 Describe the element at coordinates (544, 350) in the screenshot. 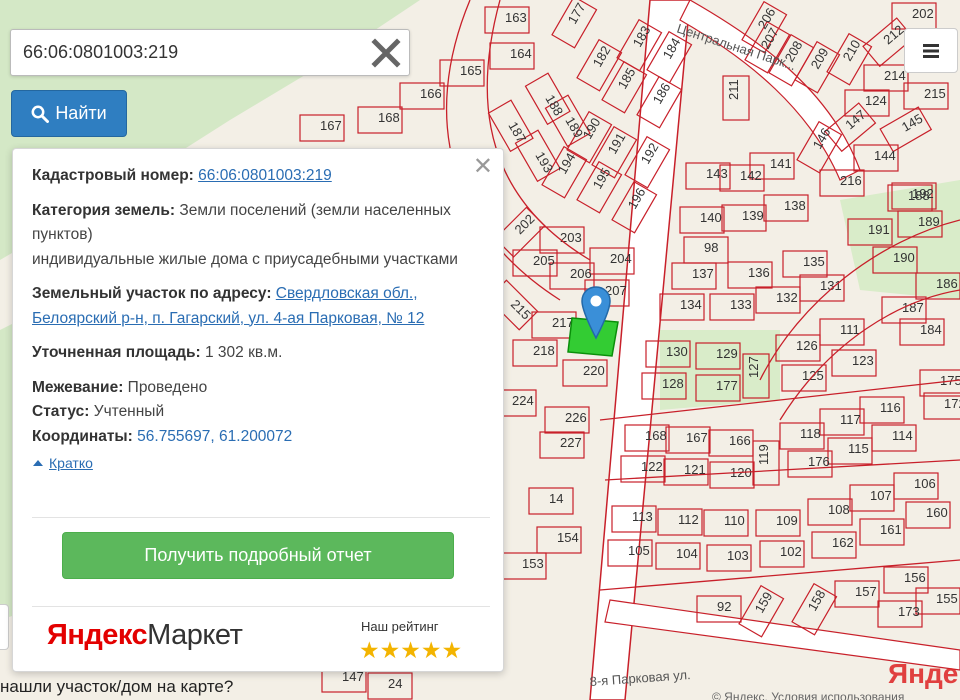

I see `parcel-number: 218` at that location.